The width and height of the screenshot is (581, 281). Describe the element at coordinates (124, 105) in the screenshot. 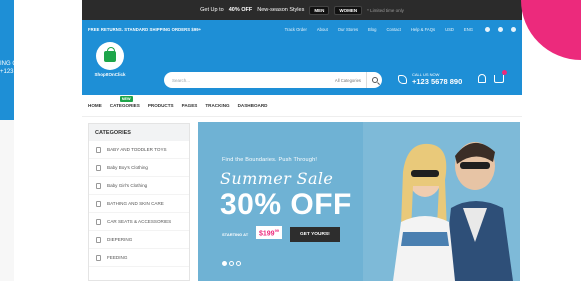

I see `nav-categories-label: CATEGORIES` at that location.